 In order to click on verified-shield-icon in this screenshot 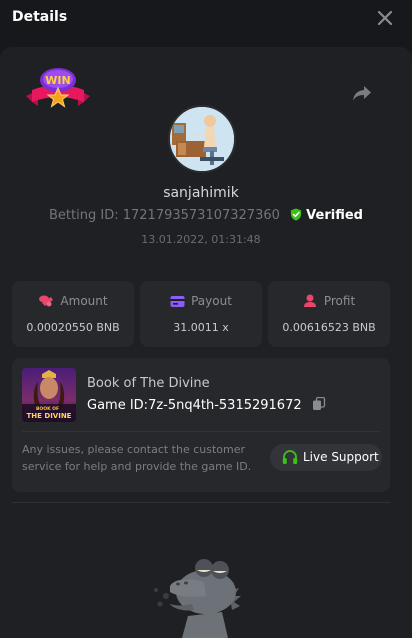, I will do `click(296, 214)`.